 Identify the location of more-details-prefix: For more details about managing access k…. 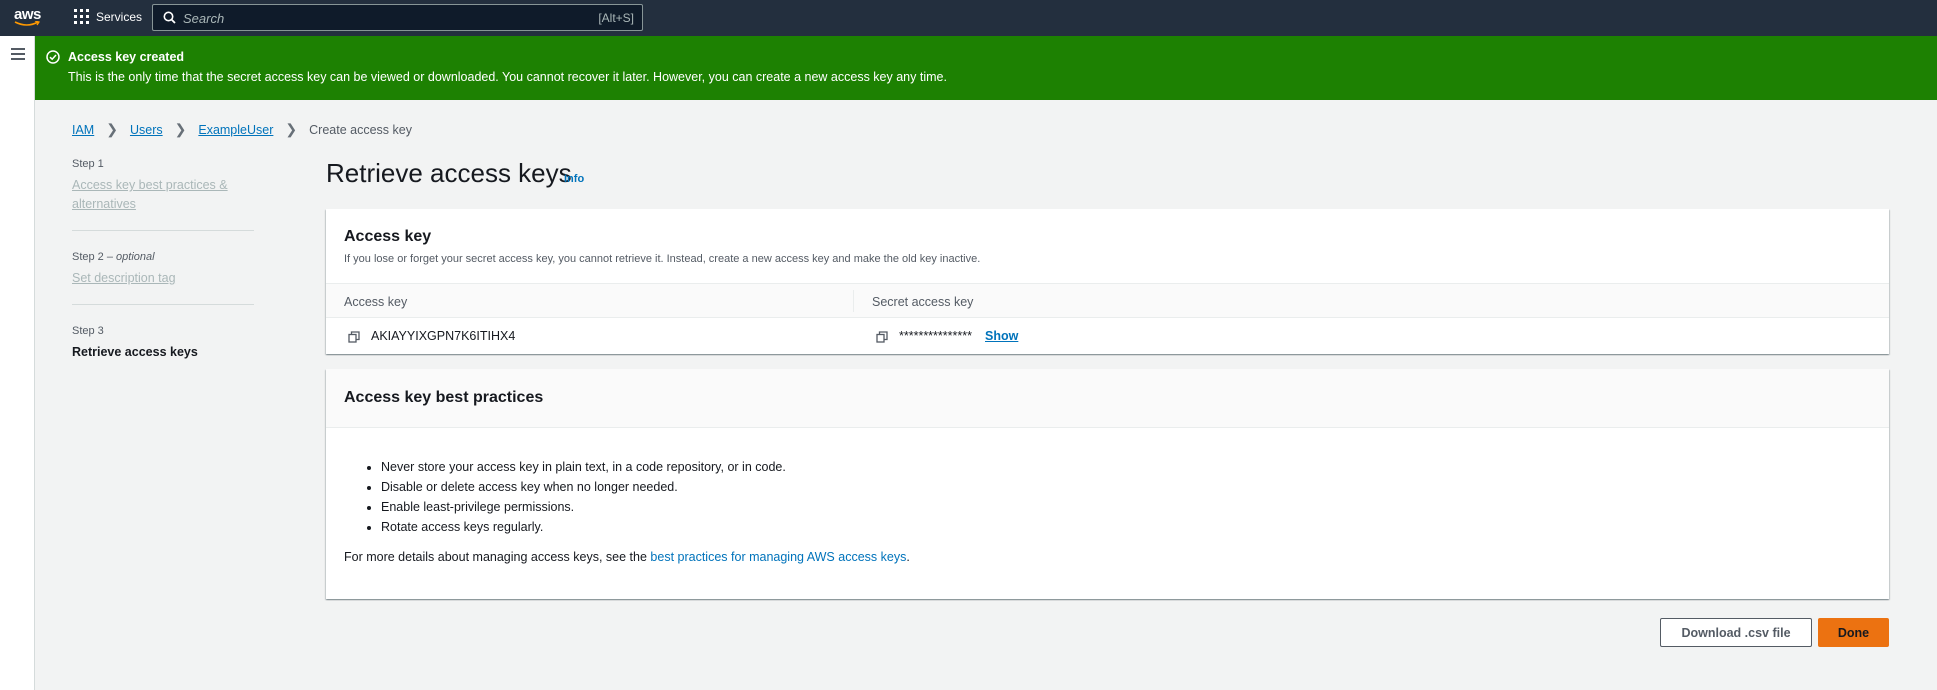
(497, 557).